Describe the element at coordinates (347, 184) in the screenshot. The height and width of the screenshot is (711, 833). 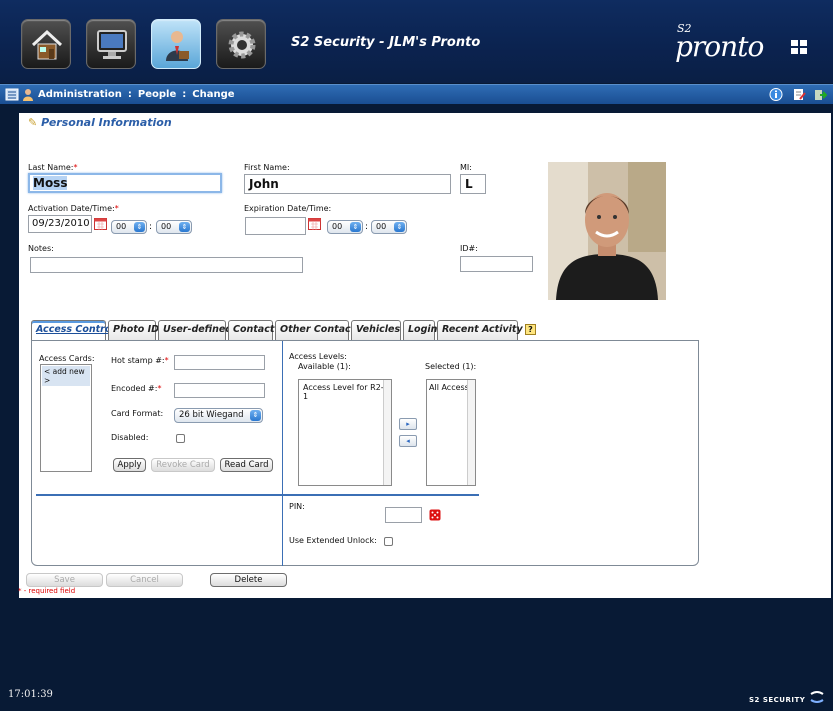
I see `first-name-field: John` at that location.